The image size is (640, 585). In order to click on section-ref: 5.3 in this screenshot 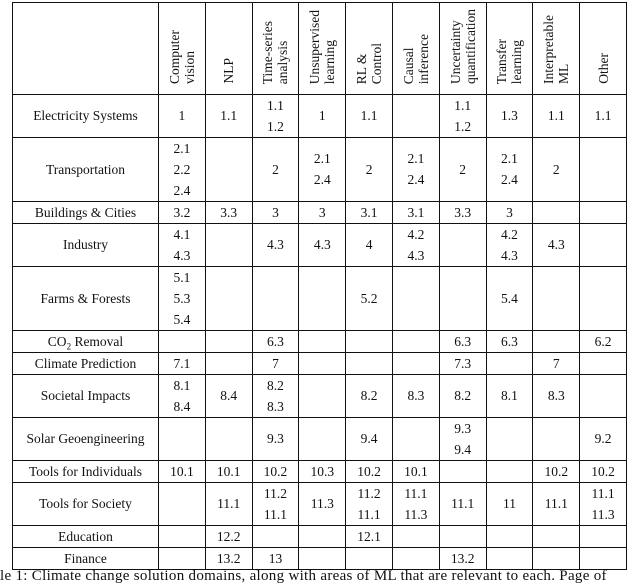, I will do `click(182, 298)`.